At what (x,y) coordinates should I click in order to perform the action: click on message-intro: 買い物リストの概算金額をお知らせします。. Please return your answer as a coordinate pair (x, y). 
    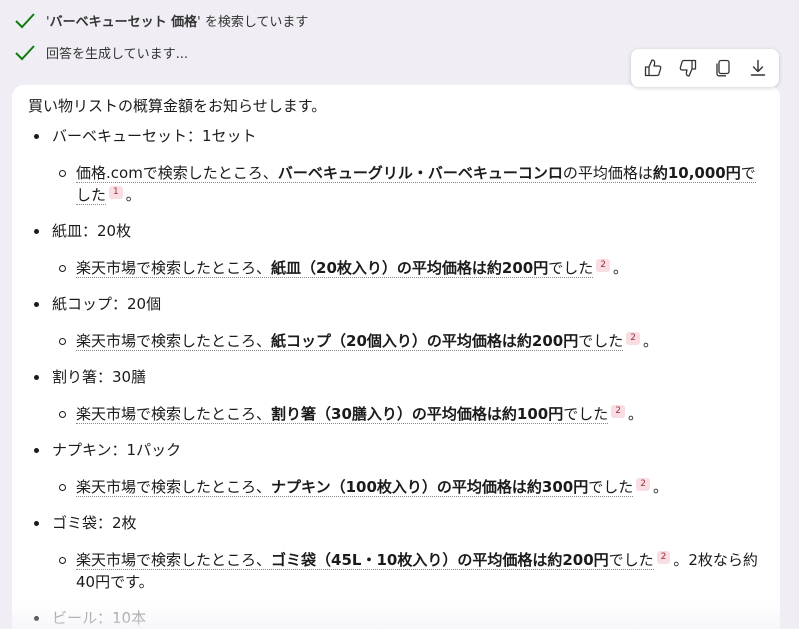
    Looking at the image, I should click on (177, 106).